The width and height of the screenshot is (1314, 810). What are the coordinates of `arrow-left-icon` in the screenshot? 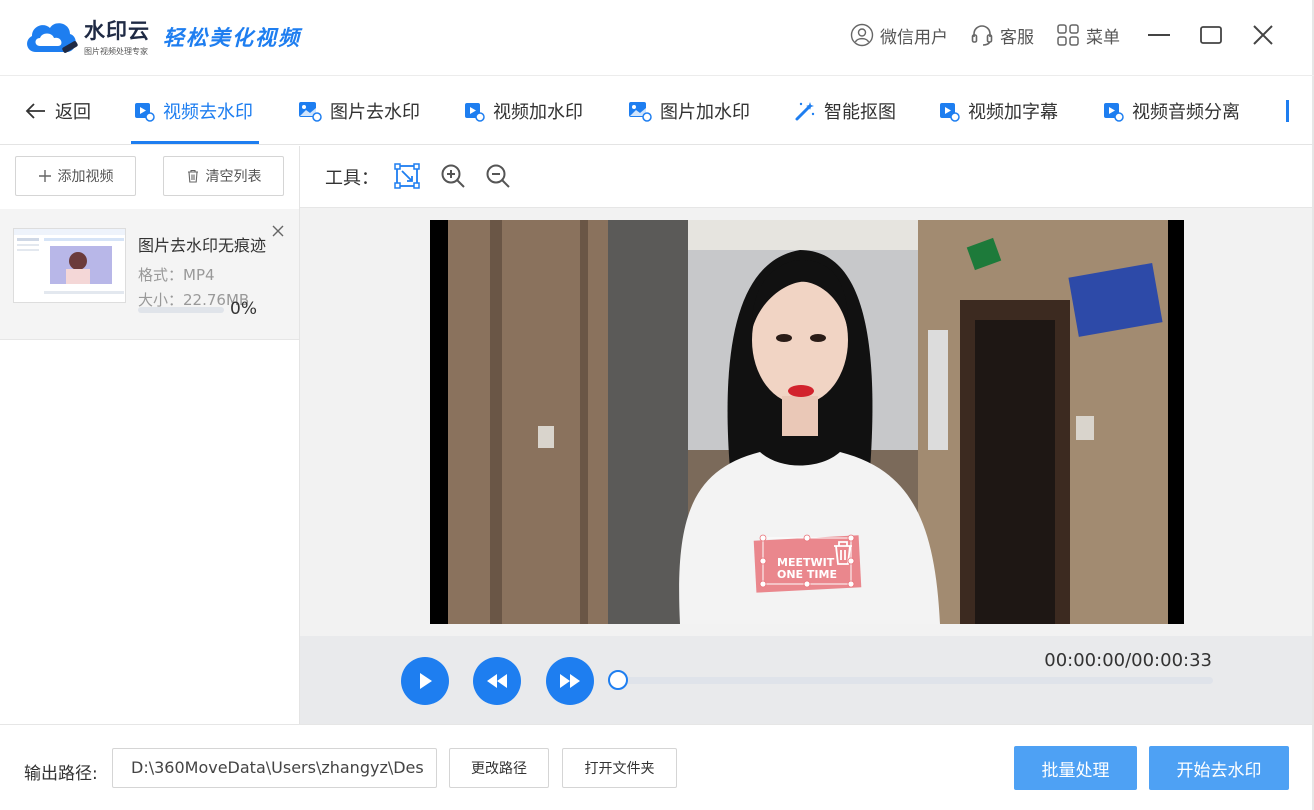 It's located at (35, 111).